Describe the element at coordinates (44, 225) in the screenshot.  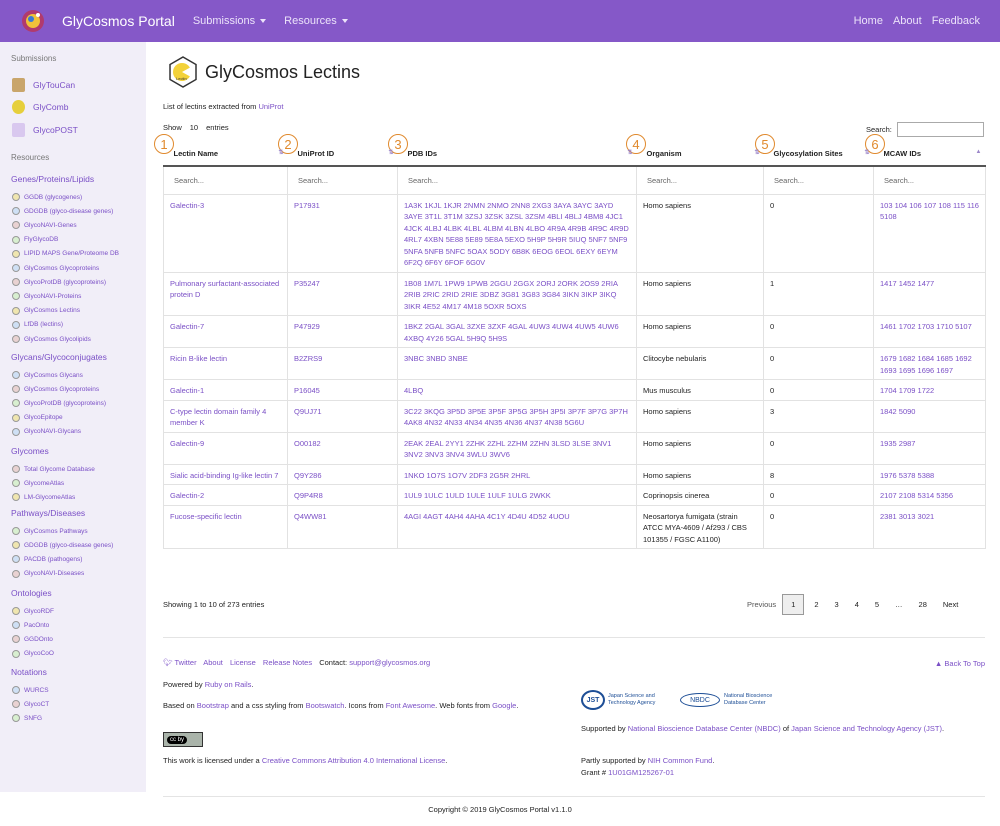
I see `sidebar-resource-item: GlycoNAVI-Genes` at that location.